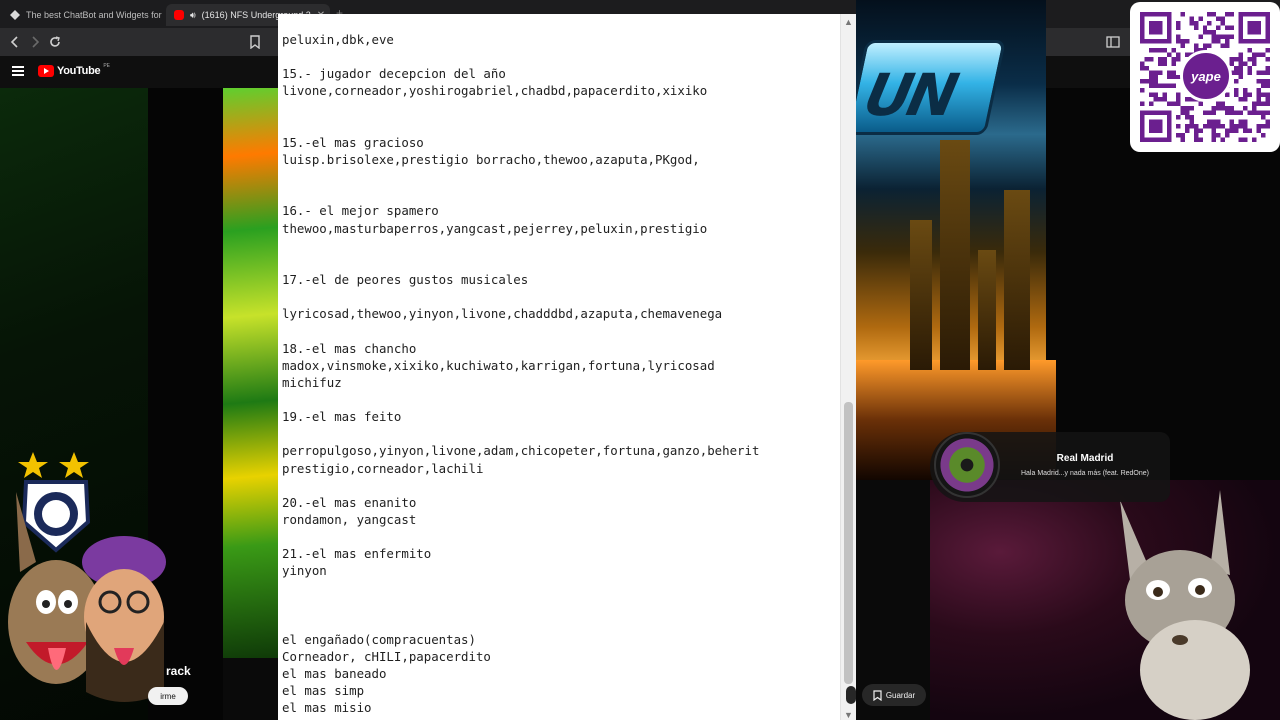 Image resolution: width=1280 pixels, height=720 pixels. Describe the element at coordinates (179, 15) in the screenshot. I see `youtube-favicon-icon` at that location.